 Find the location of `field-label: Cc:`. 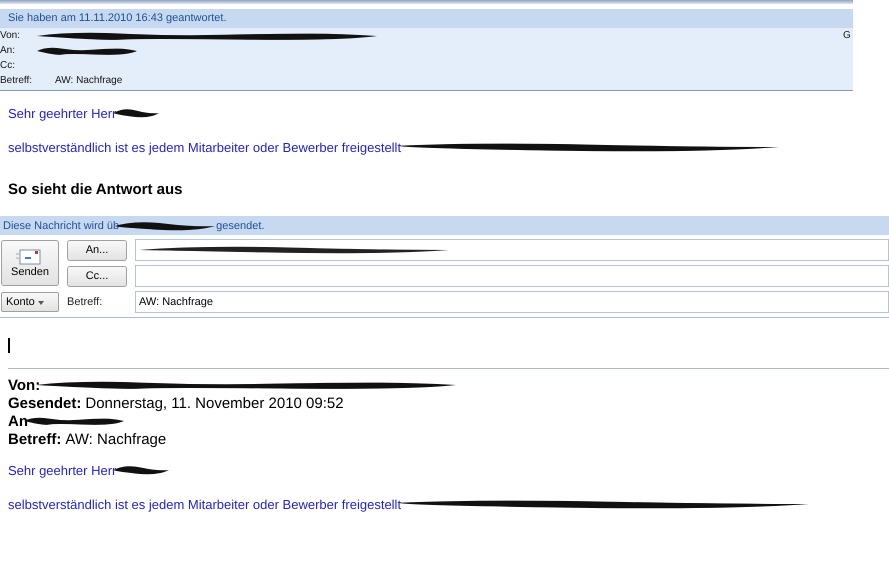

field-label: Cc: is located at coordinates (8, 65).